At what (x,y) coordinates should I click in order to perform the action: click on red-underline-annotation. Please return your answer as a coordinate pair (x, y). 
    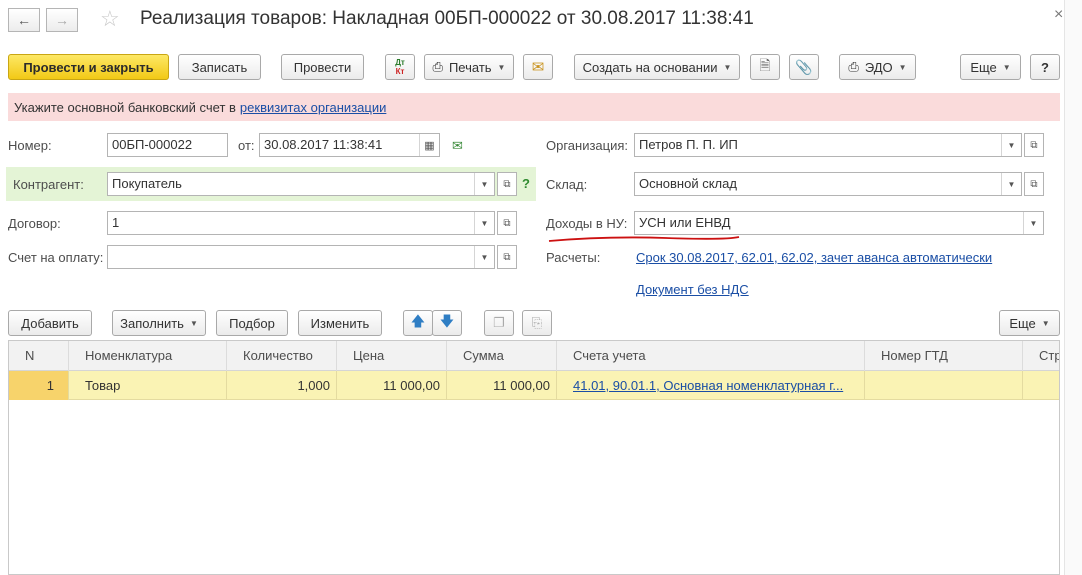
    Looking at the image, I should click on (644, 239).